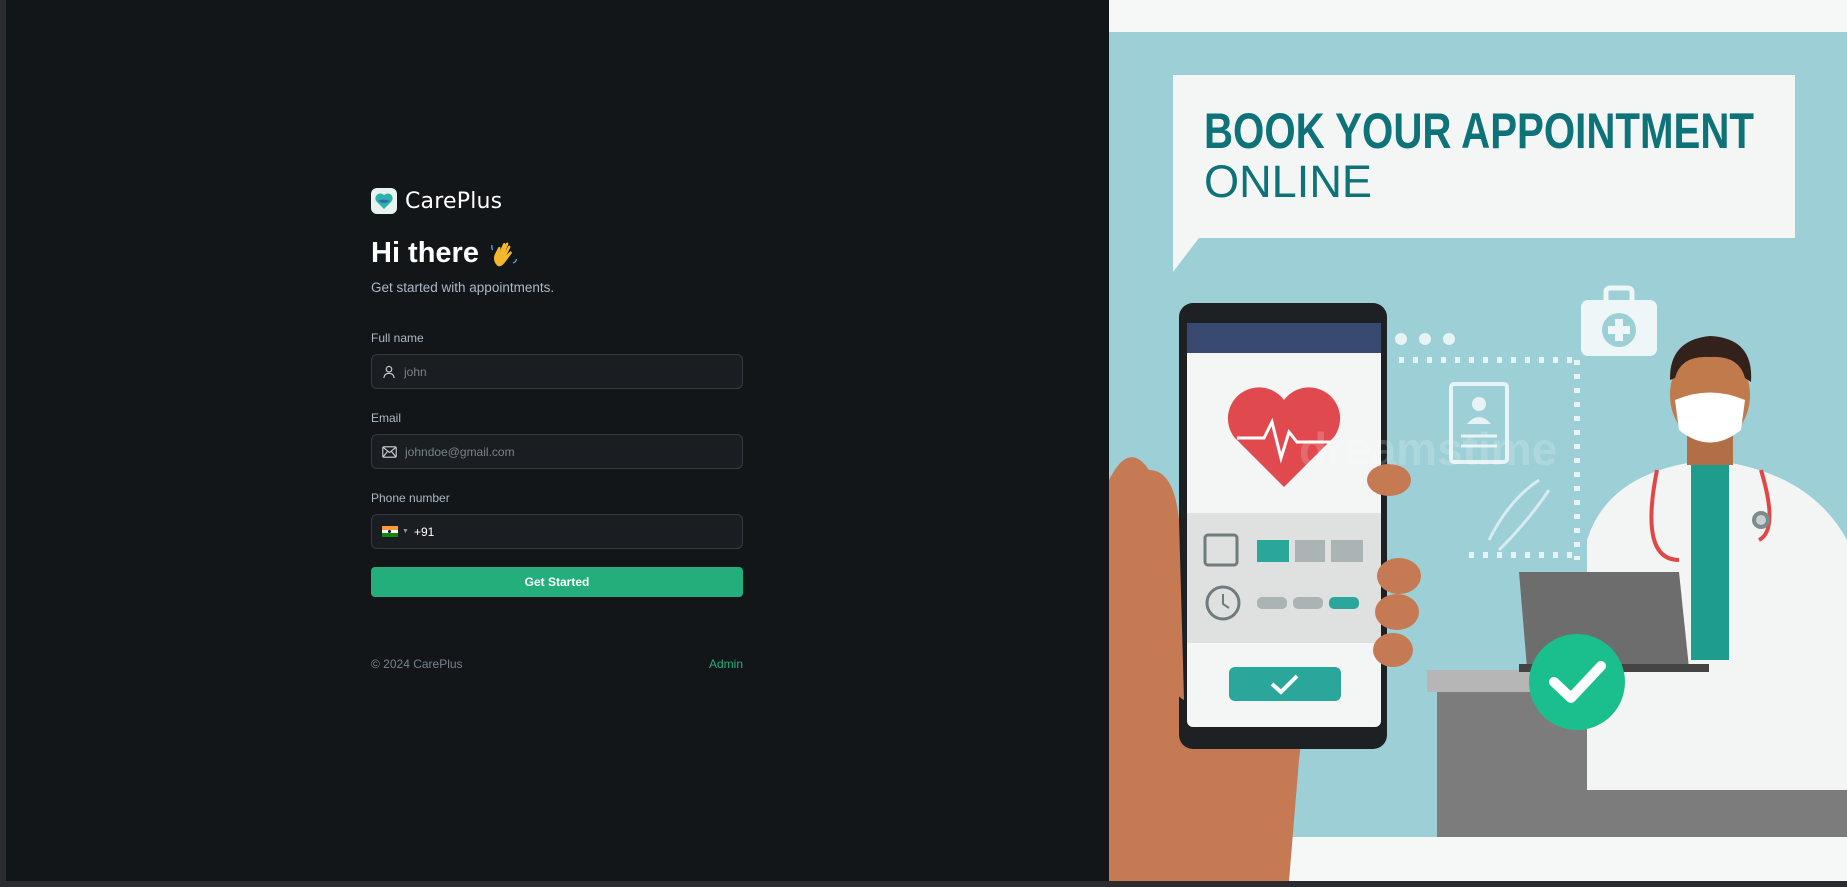 The image size is (1847, 887). I want to click on full-name-label: Full name, so click(397, 338).